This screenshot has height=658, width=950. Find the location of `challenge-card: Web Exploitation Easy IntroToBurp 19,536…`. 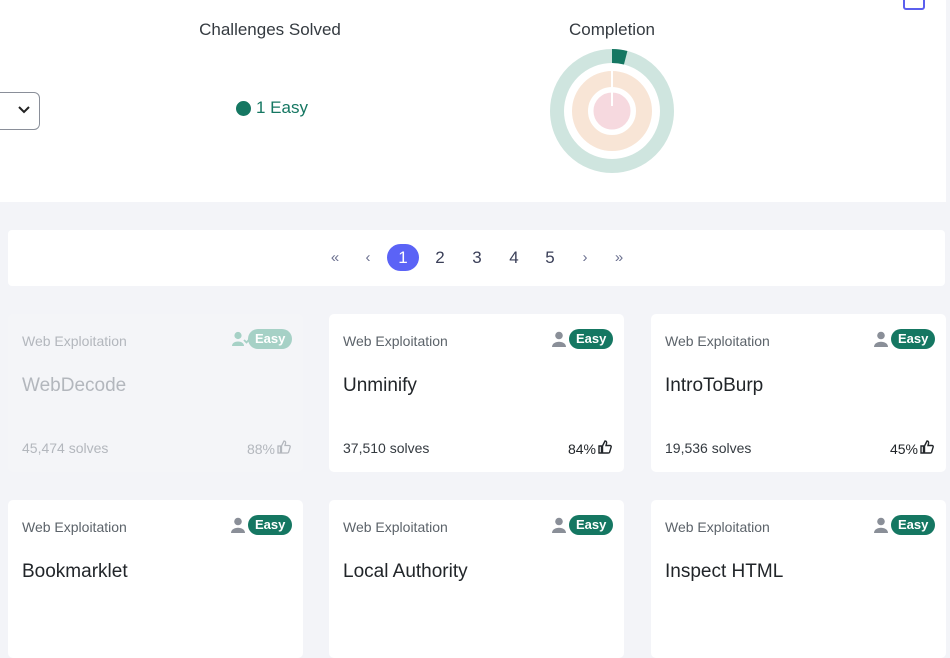

challenge-card: Web Exploitation Easy IntroToBurp 19,536… is located at coordinates (798, 393).